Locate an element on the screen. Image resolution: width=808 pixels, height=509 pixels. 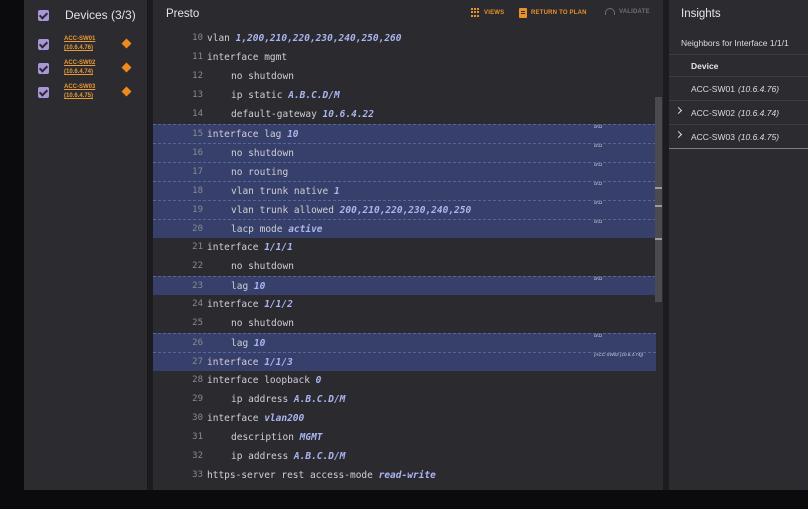
views-button: VIEWS is located at coordinates (487, 12).